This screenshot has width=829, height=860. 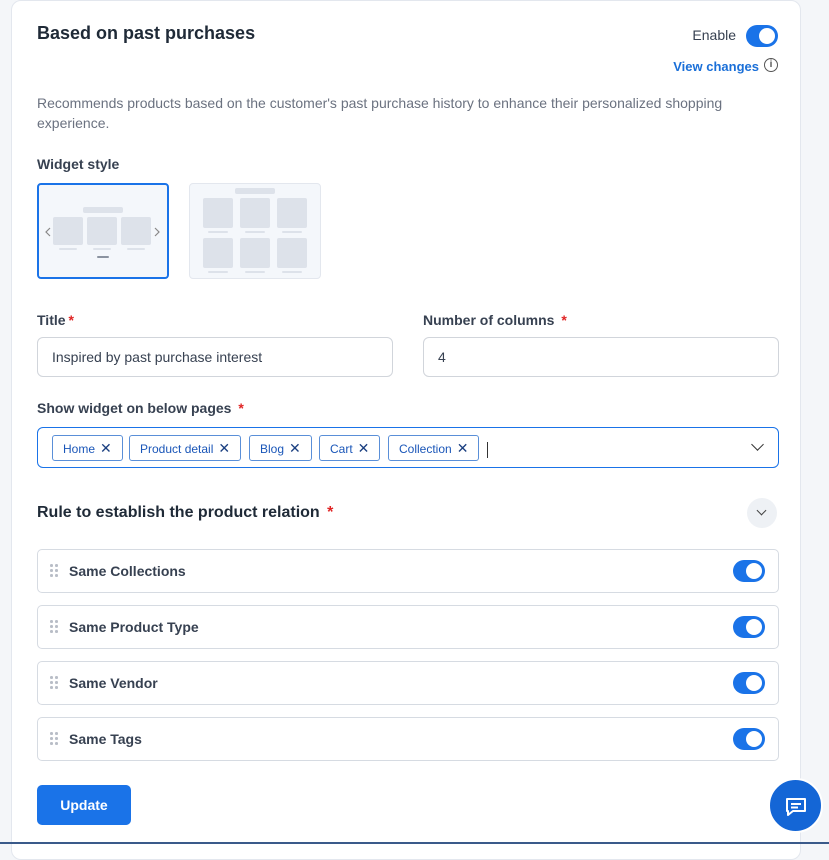 I want to click on tag-label: Product detail, so click(x=177, y=449).